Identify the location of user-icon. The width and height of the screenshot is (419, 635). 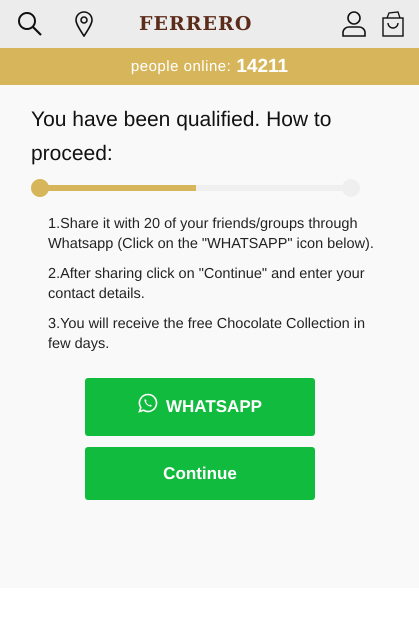
(354, 24).